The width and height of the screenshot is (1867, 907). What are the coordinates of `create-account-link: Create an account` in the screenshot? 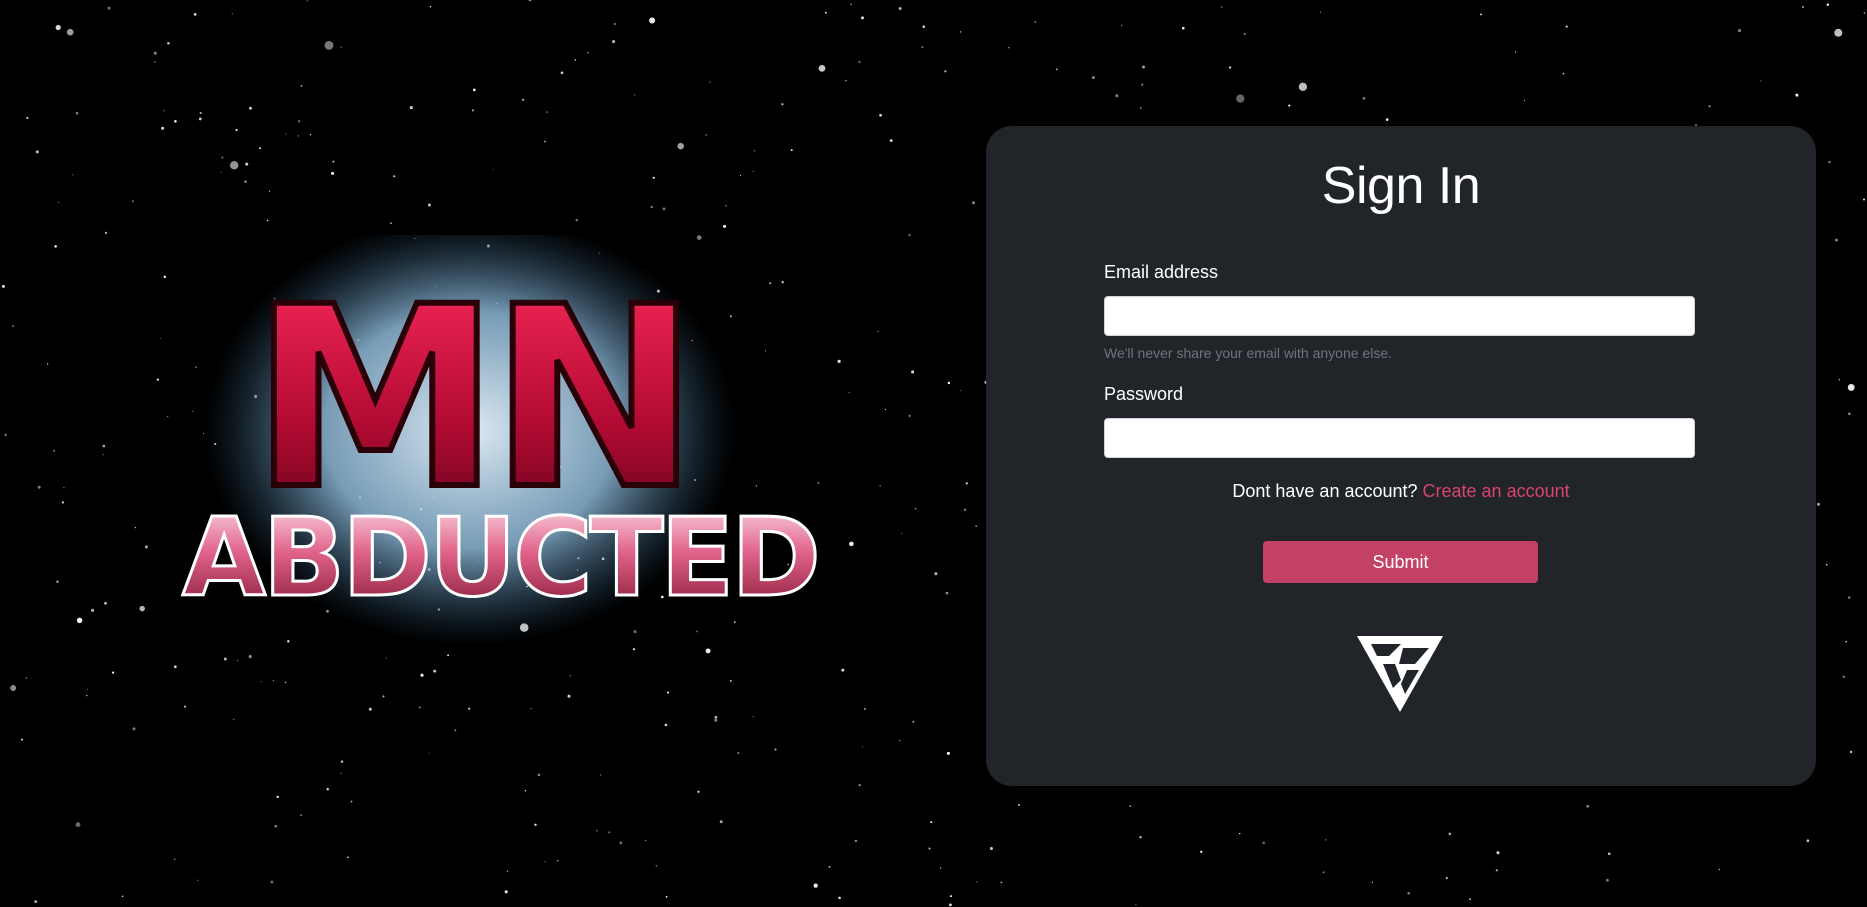 It's located at (1496, 491).